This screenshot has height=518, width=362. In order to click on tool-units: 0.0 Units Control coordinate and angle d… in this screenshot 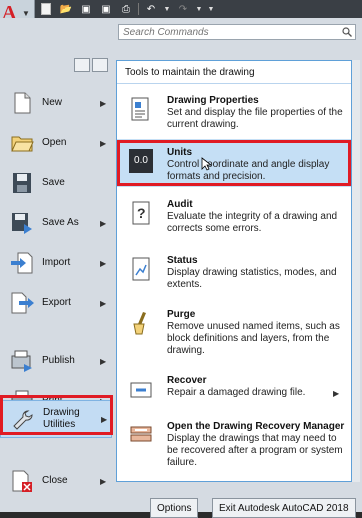, I will do `click(234, 163)`.